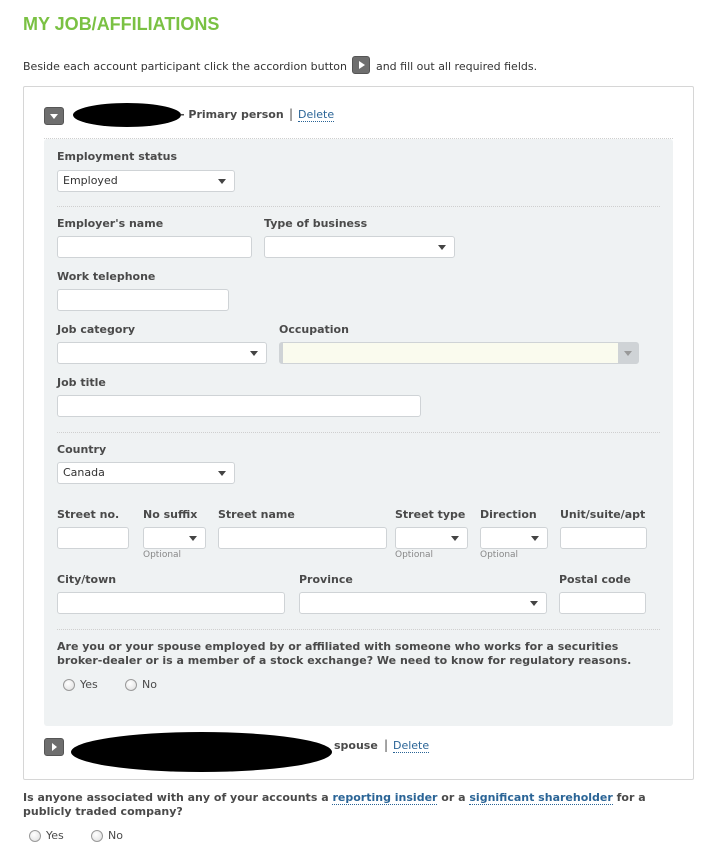 This screenshot has width=708, height=856. I want to click on significant-shareholder-link: significant shareholder, so click(541, 798).